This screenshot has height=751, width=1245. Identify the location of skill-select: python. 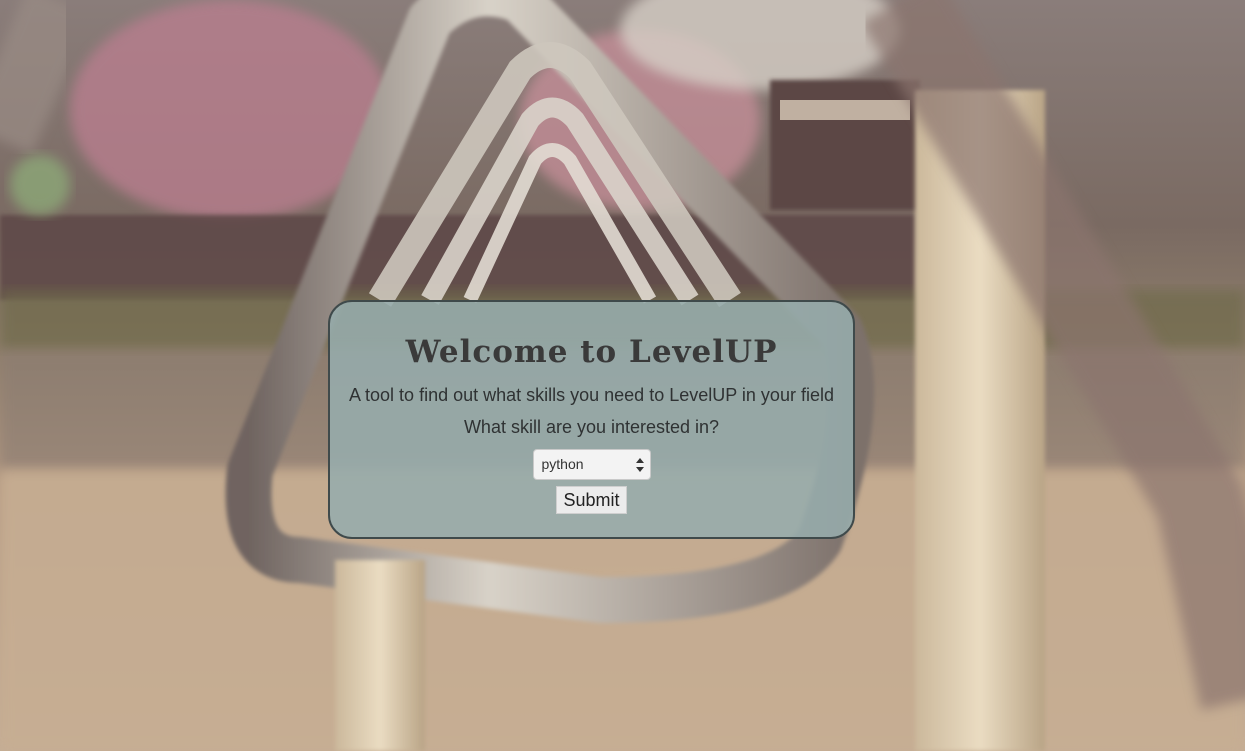
(591, 464).